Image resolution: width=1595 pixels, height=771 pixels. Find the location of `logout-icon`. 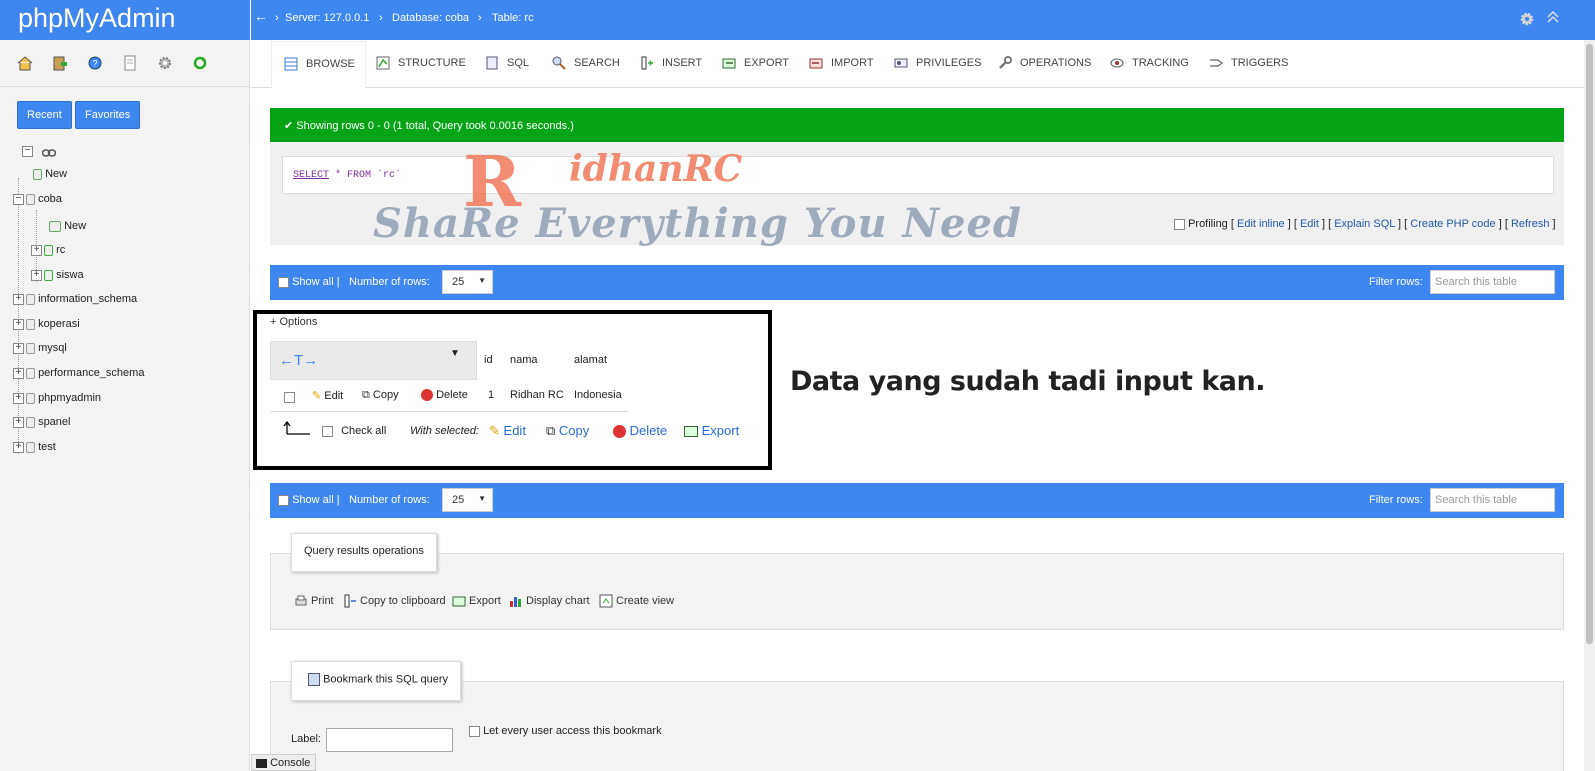

logout-icon is located at coordinates (60, 63).